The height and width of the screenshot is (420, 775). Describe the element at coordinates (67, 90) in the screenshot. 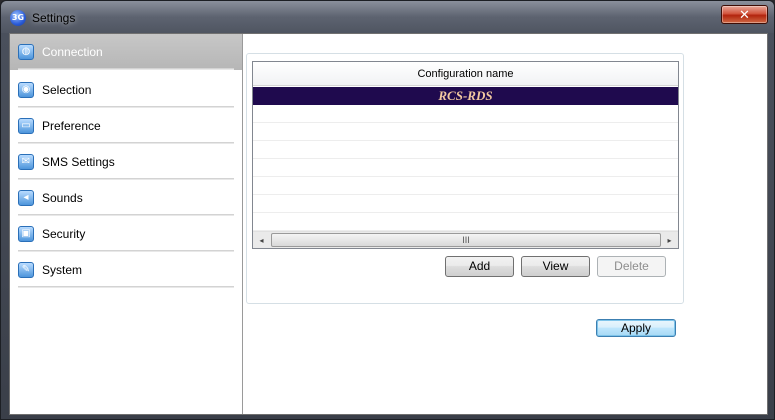

I see `sidebar-item-label: Selection` at that location.